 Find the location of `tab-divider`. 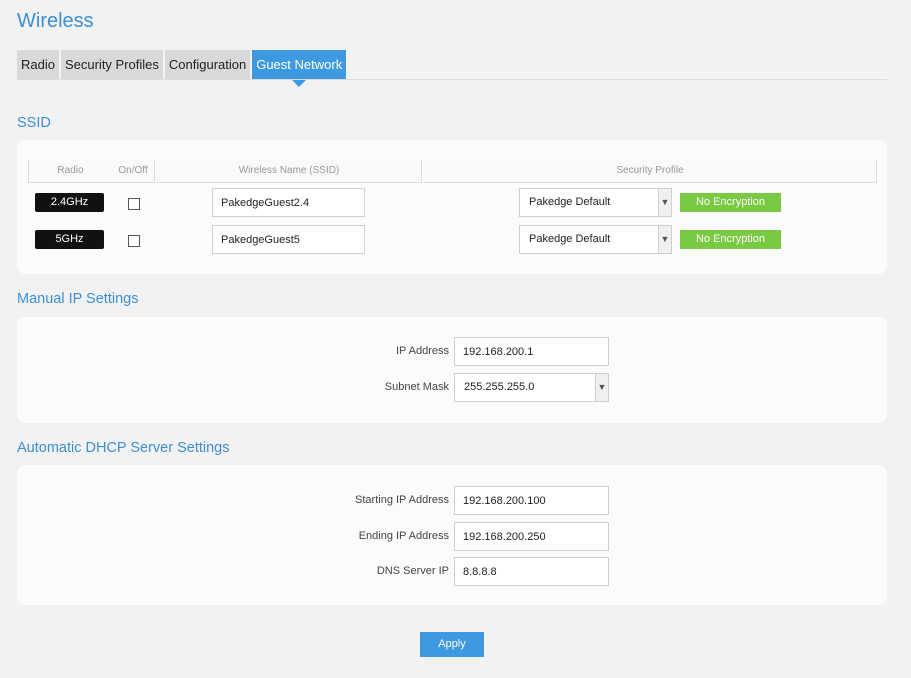

tab-divider is located at coordinates (452, 79).